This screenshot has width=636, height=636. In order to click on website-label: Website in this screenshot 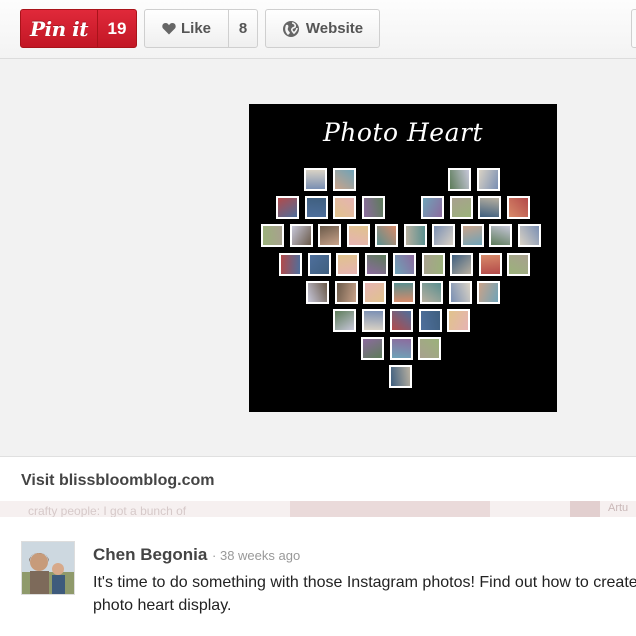, I will do `click(334, 28)`.